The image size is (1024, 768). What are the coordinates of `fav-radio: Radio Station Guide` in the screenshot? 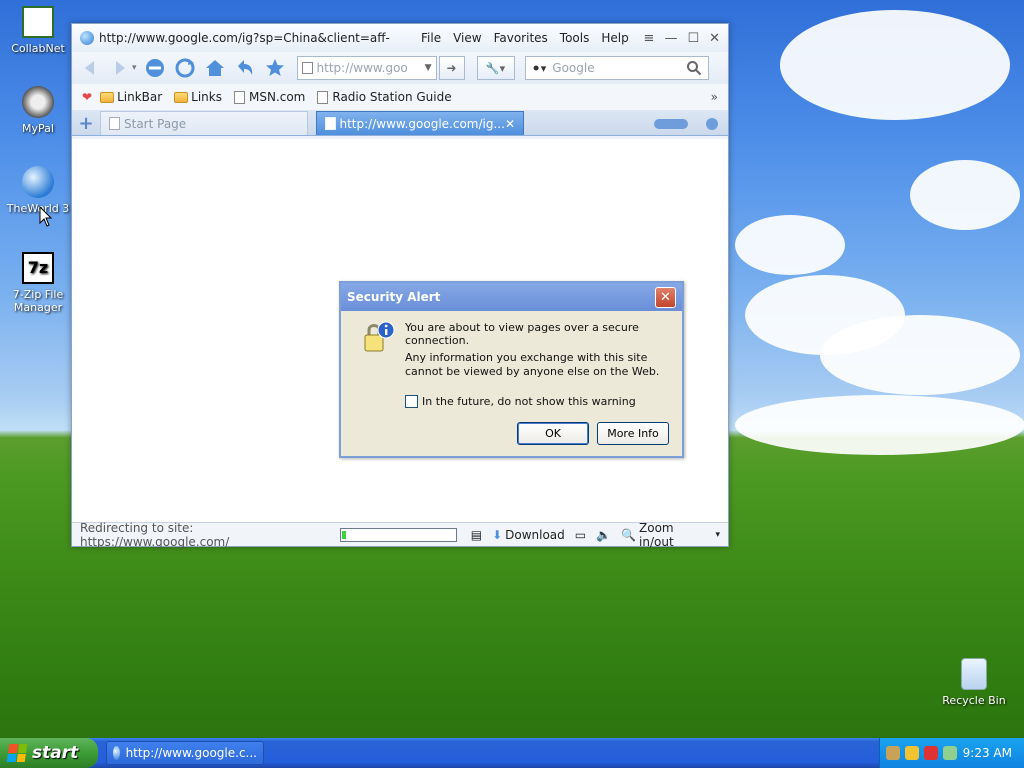 It's located at (384, 97).